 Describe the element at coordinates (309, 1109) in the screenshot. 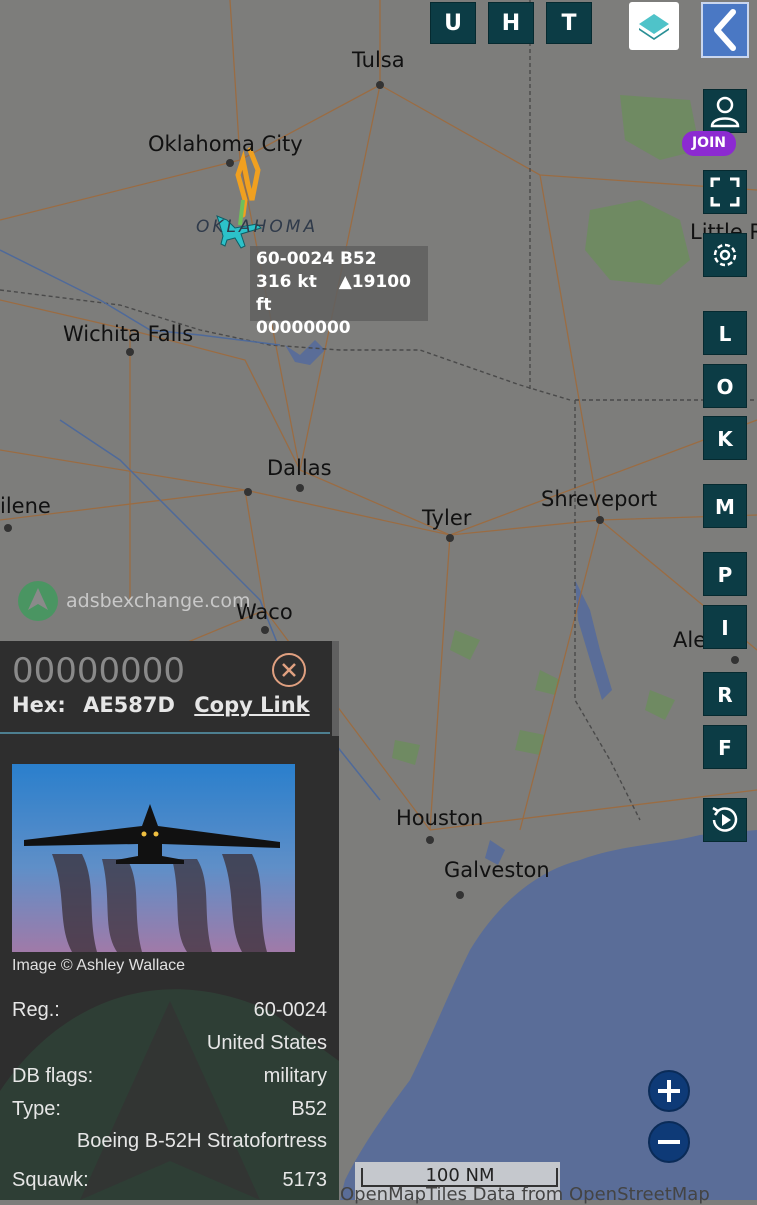

I see `detail-value: B52` at that location.